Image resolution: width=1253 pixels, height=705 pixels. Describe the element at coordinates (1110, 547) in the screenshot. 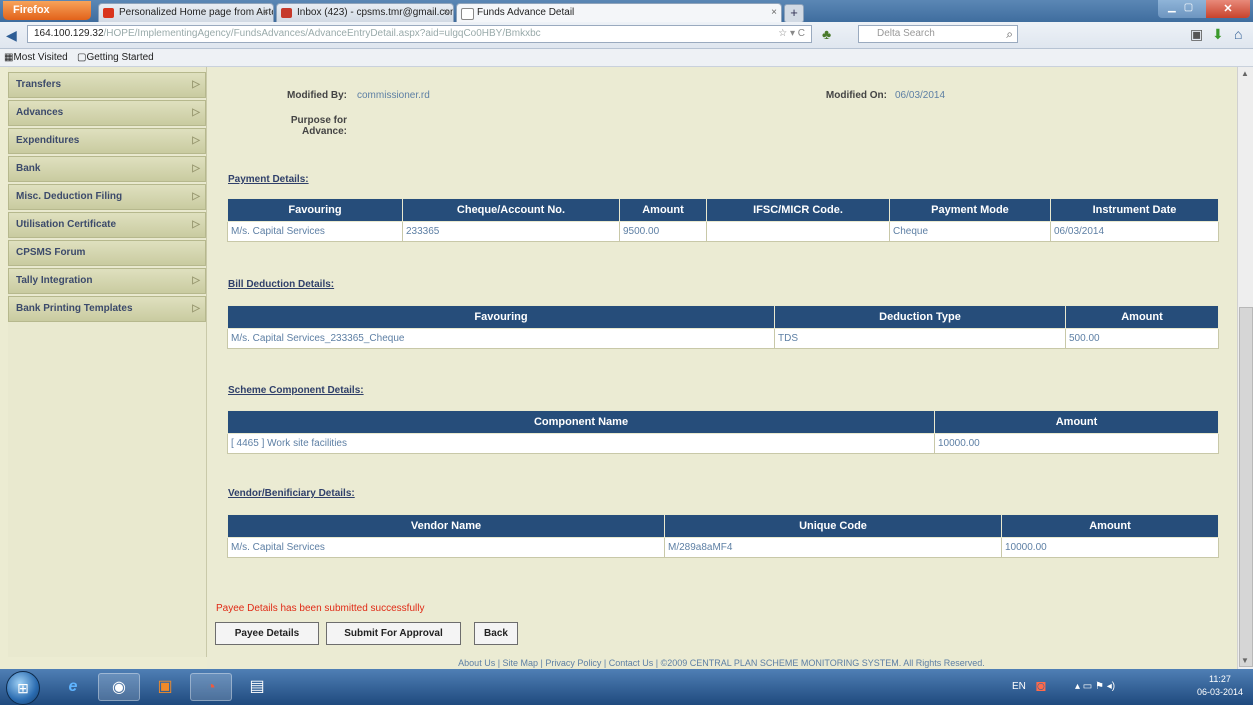

I see `amount-cell: 10000.00` at that location.